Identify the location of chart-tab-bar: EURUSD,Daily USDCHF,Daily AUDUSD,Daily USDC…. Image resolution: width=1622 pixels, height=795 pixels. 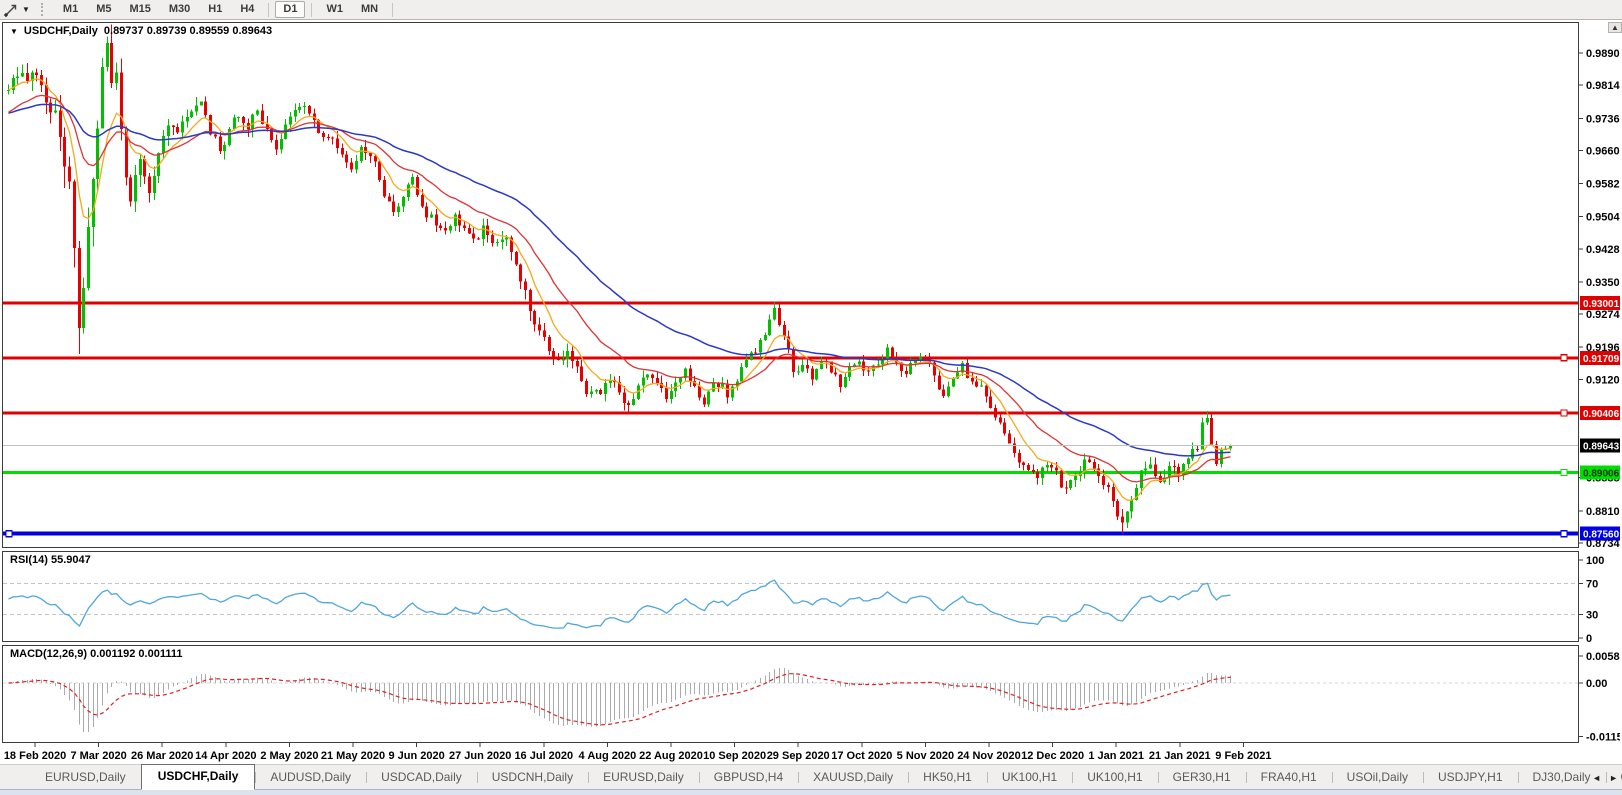
(811, 777).